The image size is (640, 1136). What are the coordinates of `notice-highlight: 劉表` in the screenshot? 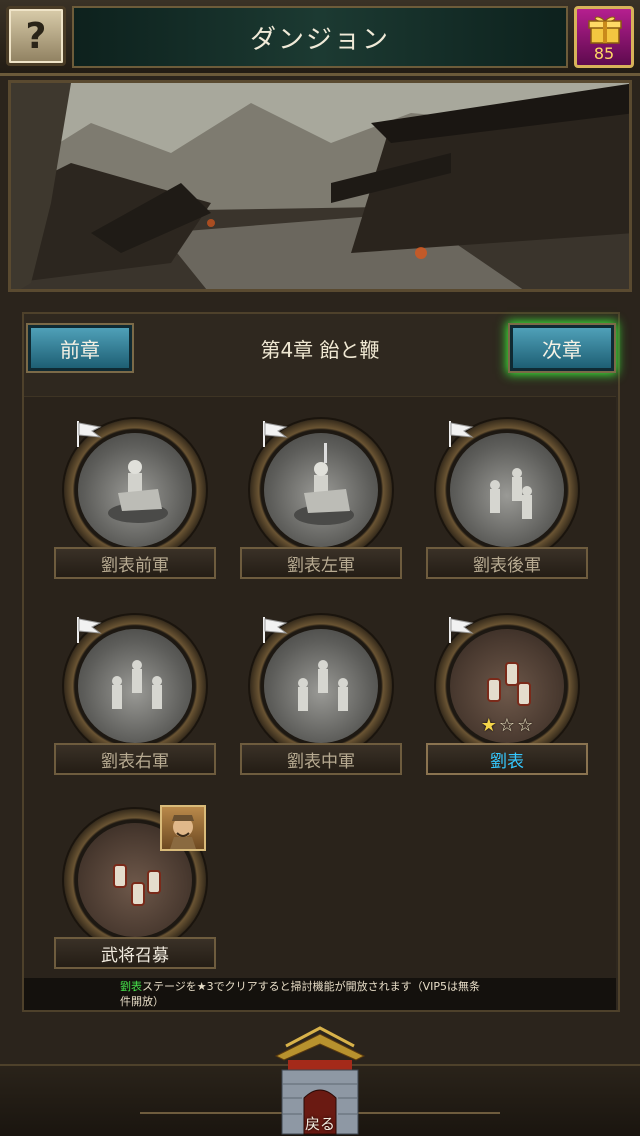 It's located at (131, 986).